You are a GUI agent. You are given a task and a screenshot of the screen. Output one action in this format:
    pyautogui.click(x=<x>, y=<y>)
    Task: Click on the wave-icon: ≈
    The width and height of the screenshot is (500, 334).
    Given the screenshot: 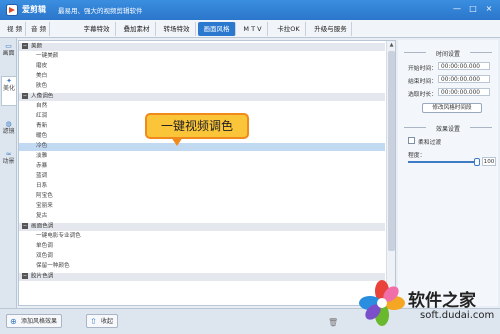 What is the action you would take?
    pyautogui.click(x=8, y=154)
    